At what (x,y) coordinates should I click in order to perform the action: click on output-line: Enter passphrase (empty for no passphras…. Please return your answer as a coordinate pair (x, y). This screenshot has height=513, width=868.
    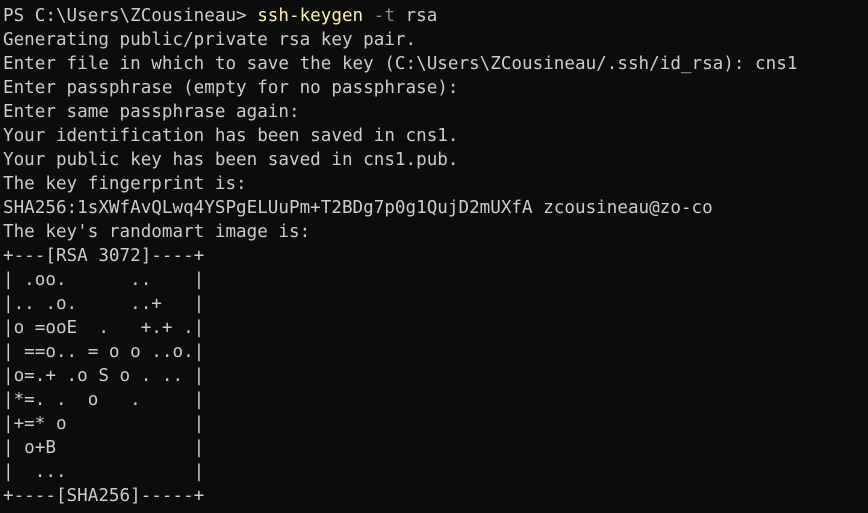
    Looking at the image, I should click on (231, 88).